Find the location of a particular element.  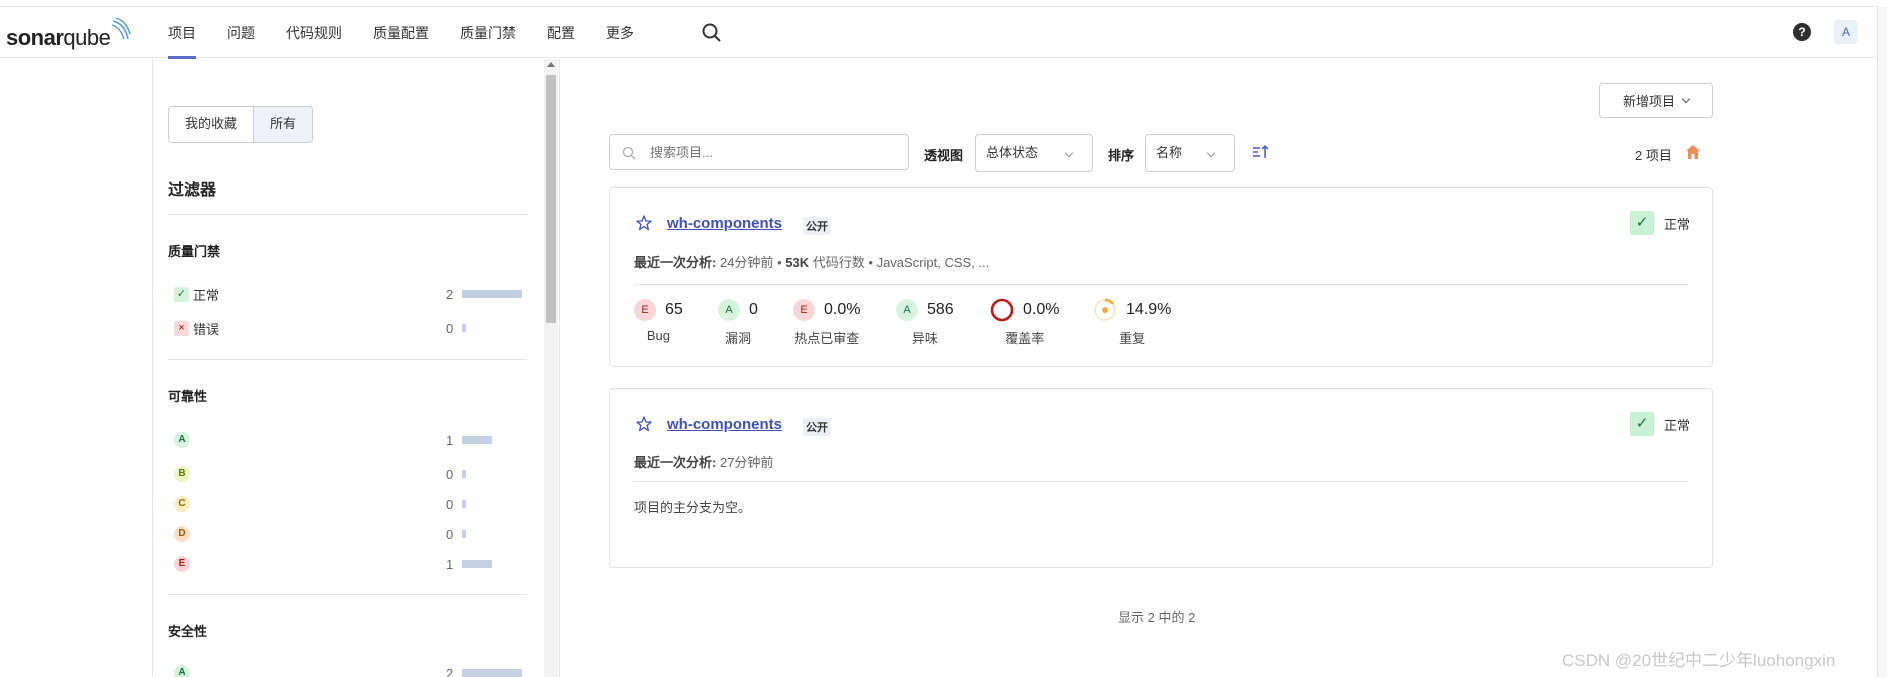

empty-branch-message: 项目的主分支为空。 is located at coordinates (693, 507).